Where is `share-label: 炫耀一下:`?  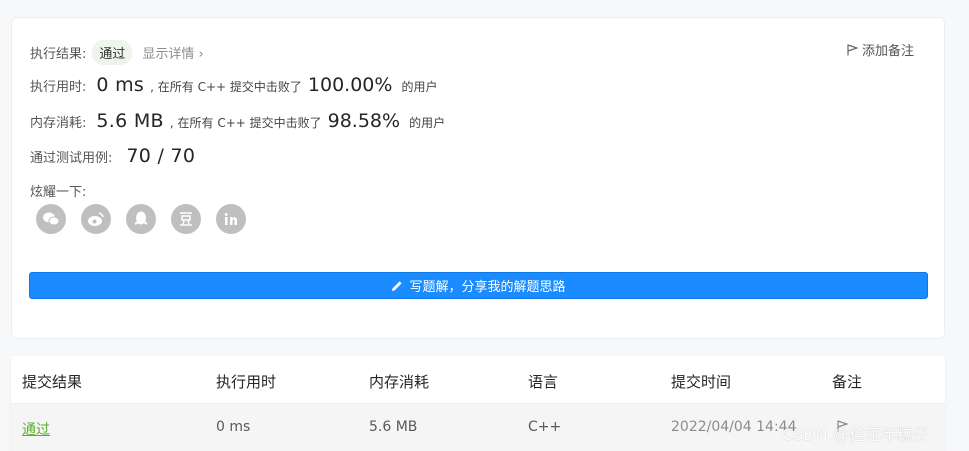
share-label: 炫耀一下: is located at coordinates (58, 192).